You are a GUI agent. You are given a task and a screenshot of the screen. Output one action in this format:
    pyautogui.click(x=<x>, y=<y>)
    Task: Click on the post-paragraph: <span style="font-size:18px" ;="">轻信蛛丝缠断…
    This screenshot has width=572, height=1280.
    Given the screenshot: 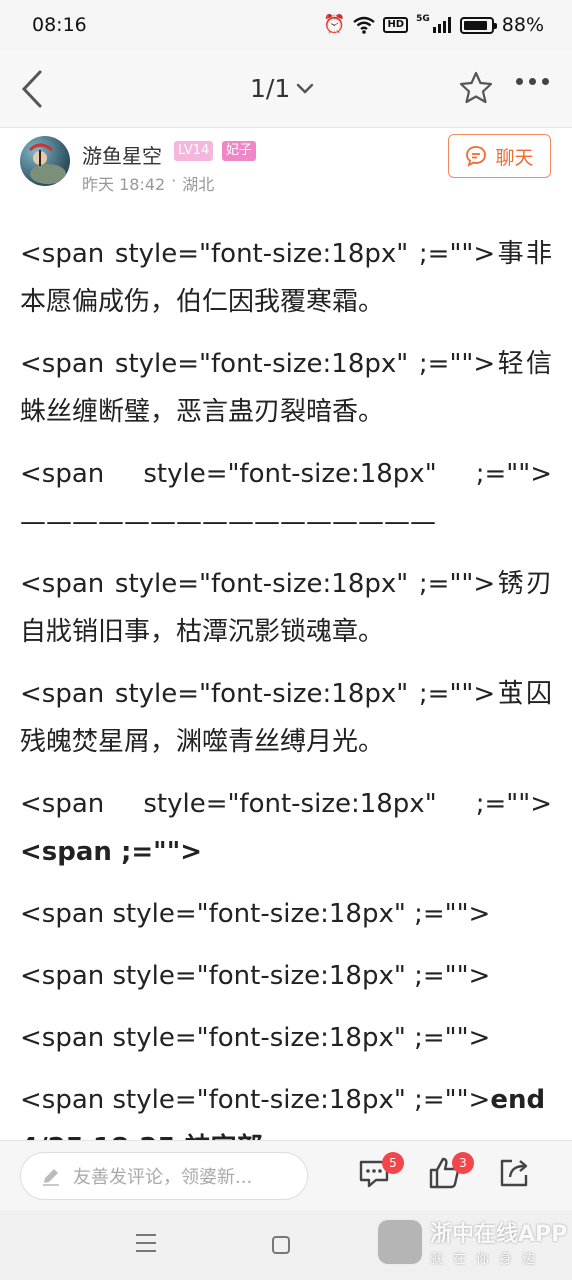 What is the action you would take?
    pyautogui.click(x=286, y=388)
    